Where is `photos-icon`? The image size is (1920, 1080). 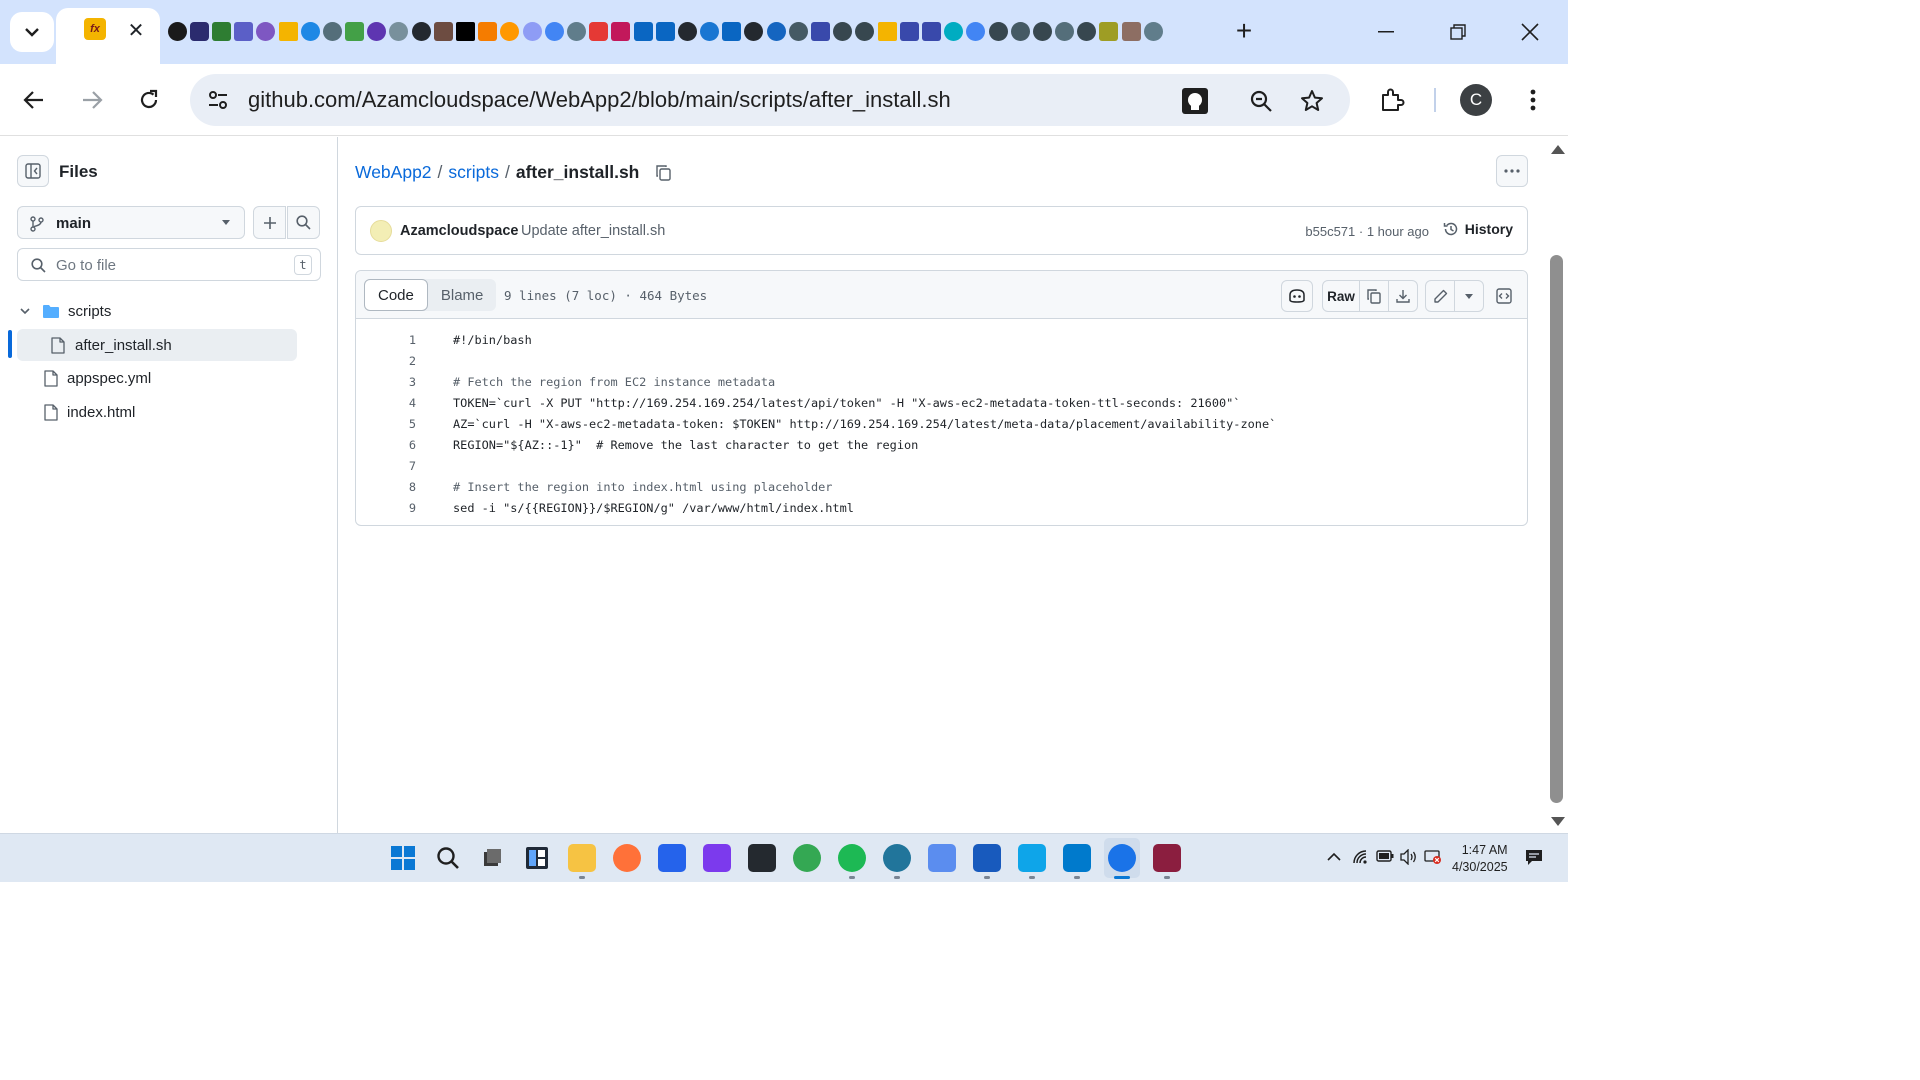
photos-icon is located at coordinates (1032, 858).